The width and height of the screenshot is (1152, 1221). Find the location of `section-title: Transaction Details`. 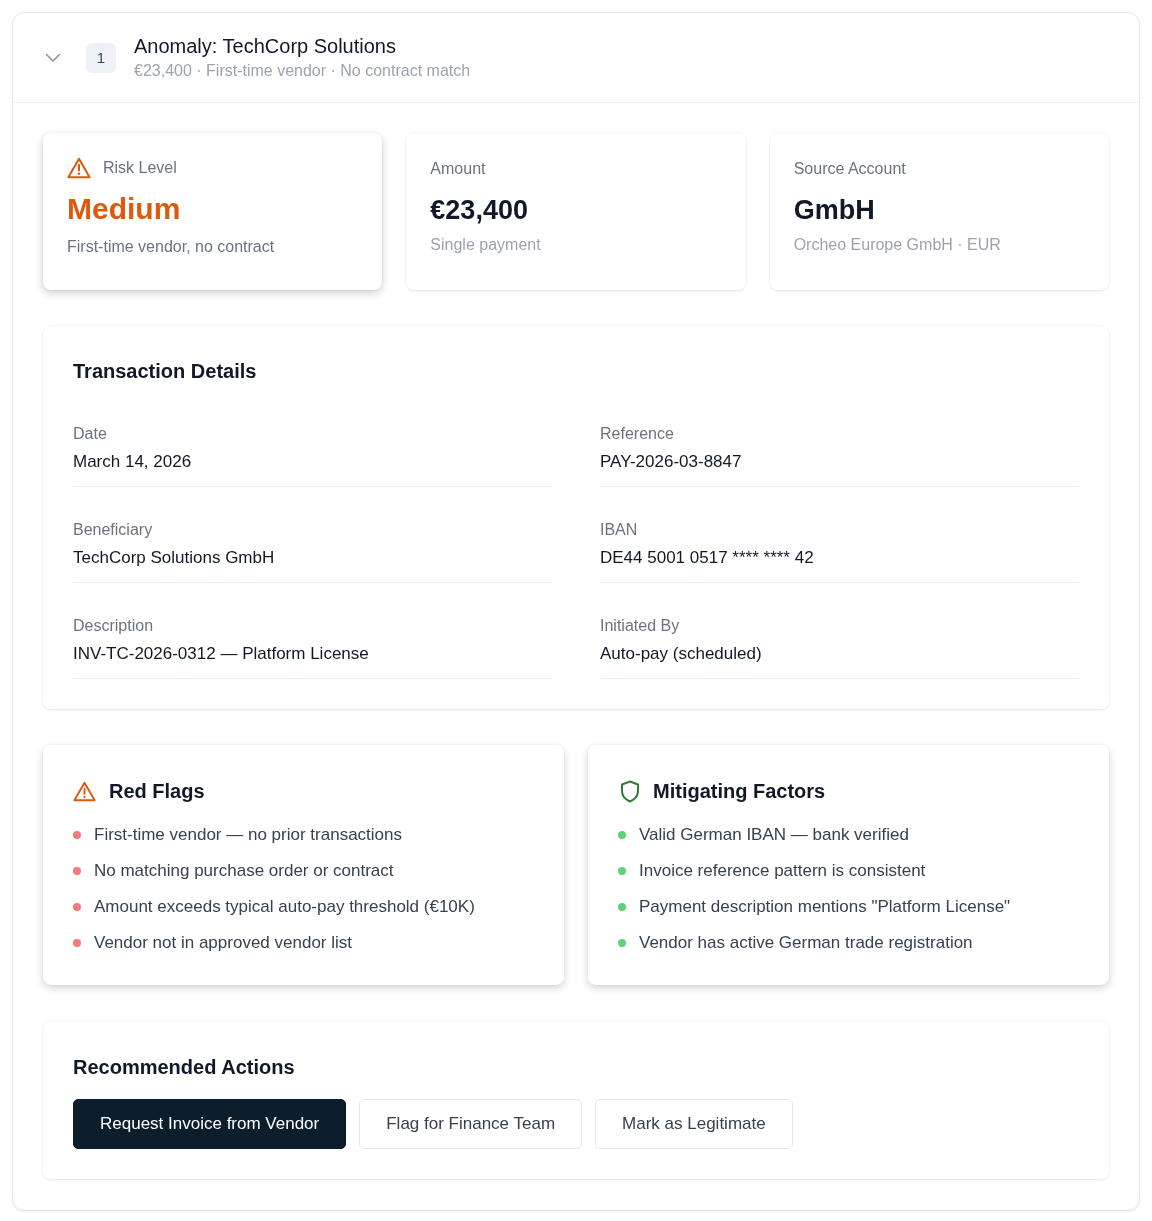

section-title: Transaction Details is located at coordinates (165, 371).